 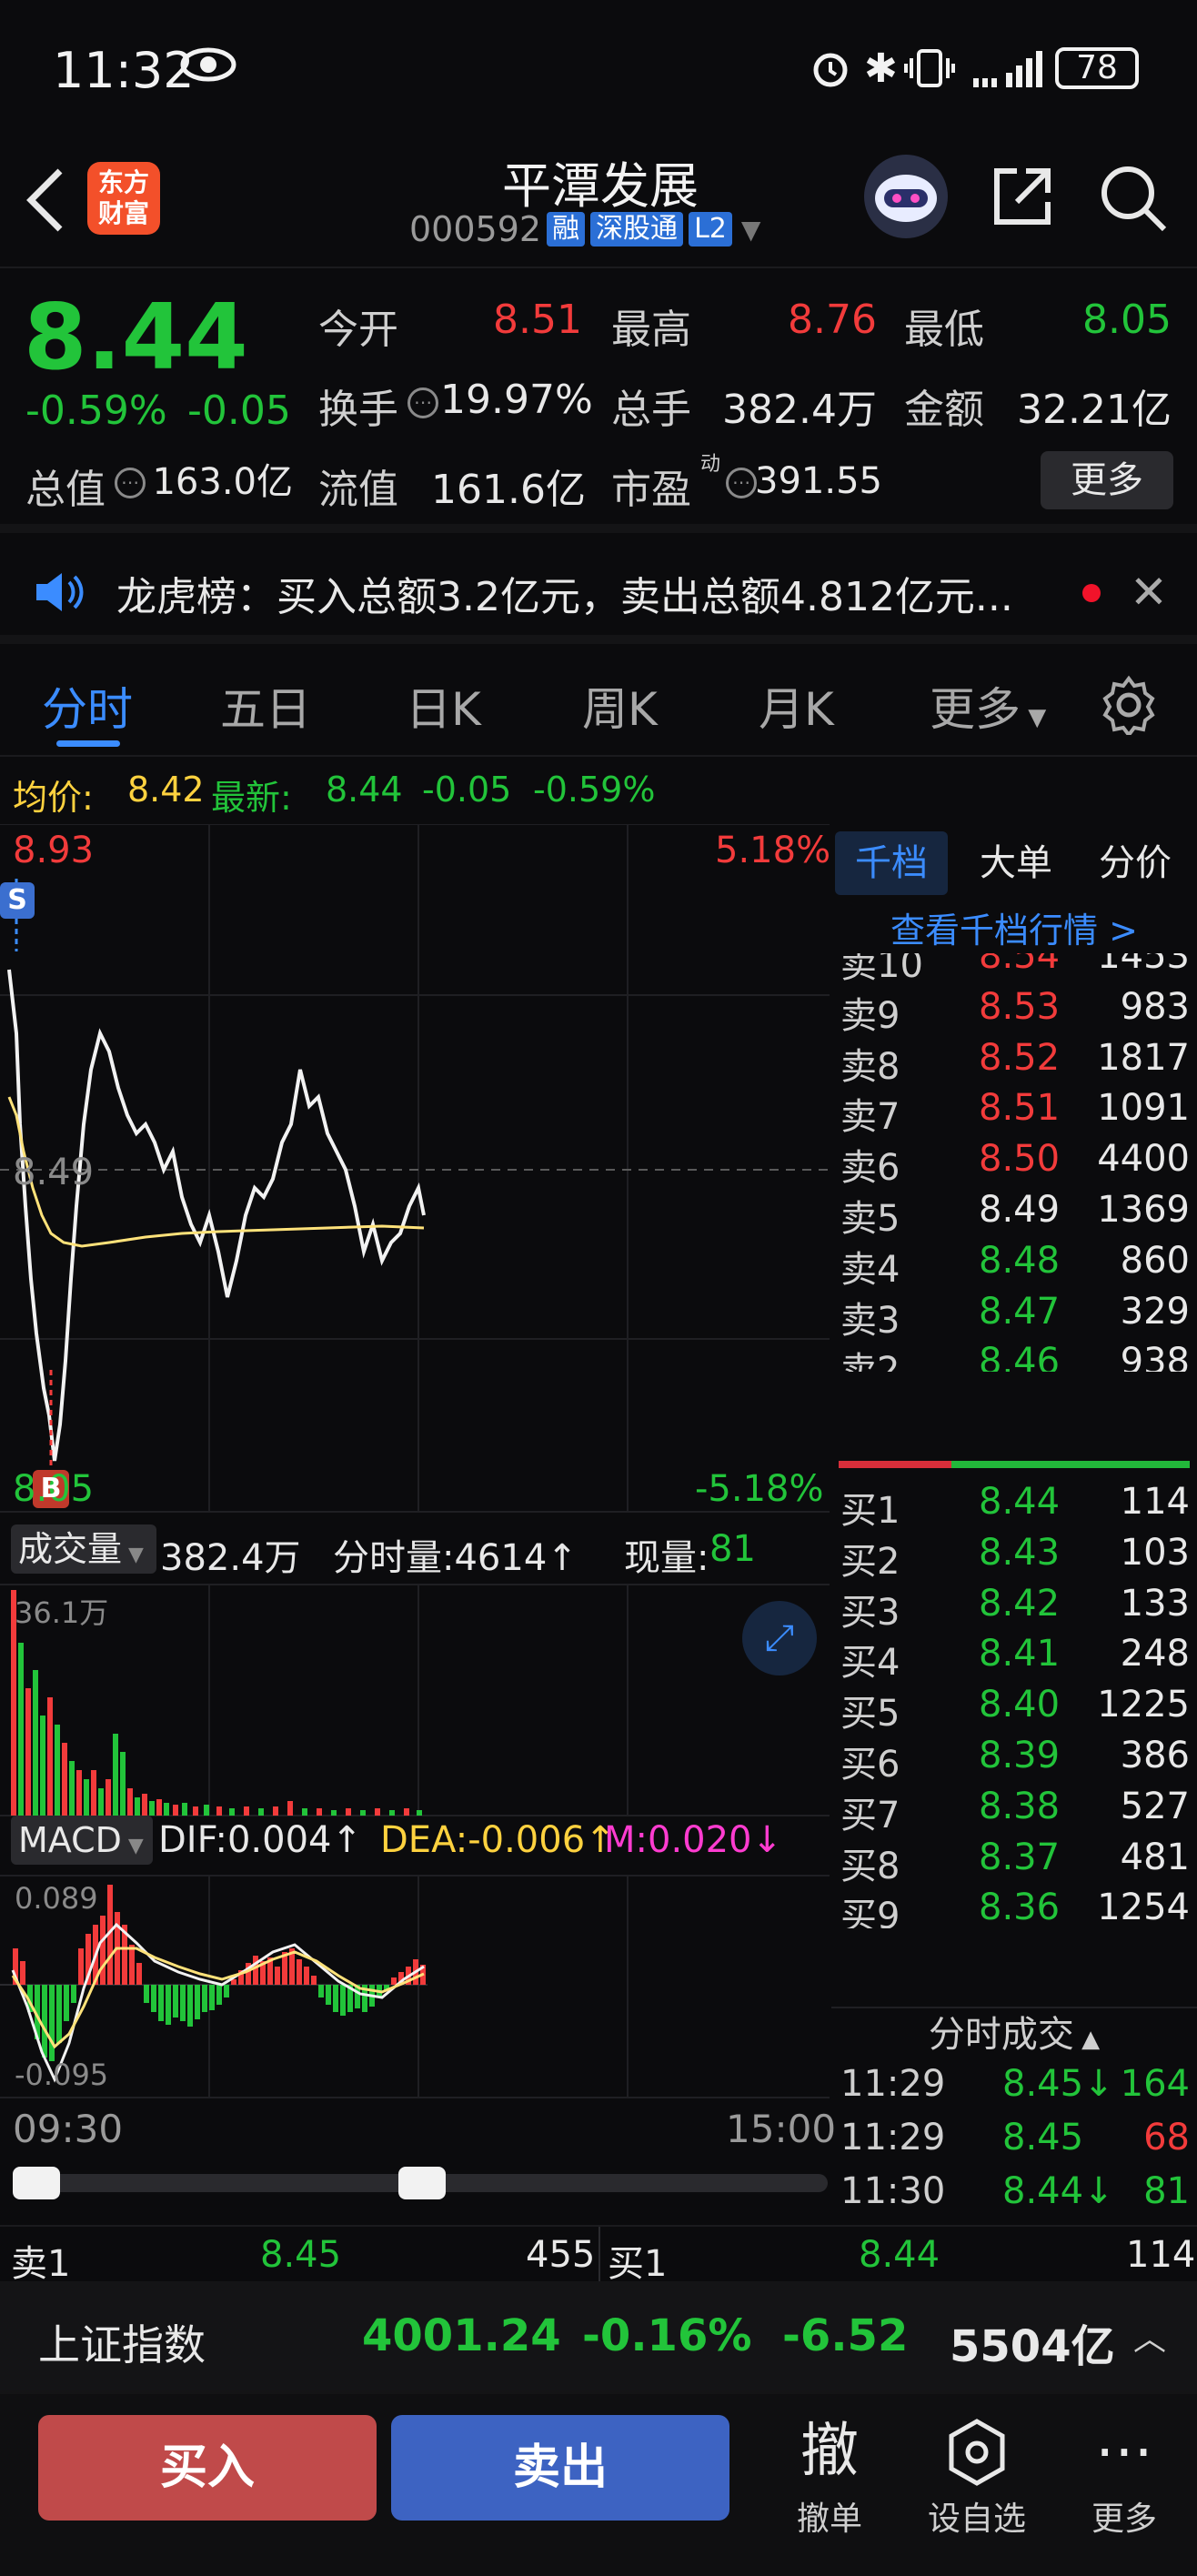 I want to click on speaker-icon, so click(x=58, y=594).